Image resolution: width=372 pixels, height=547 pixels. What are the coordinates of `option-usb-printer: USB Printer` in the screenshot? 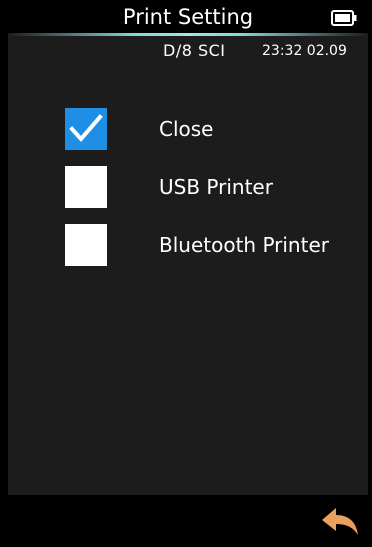 It's located at (214, 188).